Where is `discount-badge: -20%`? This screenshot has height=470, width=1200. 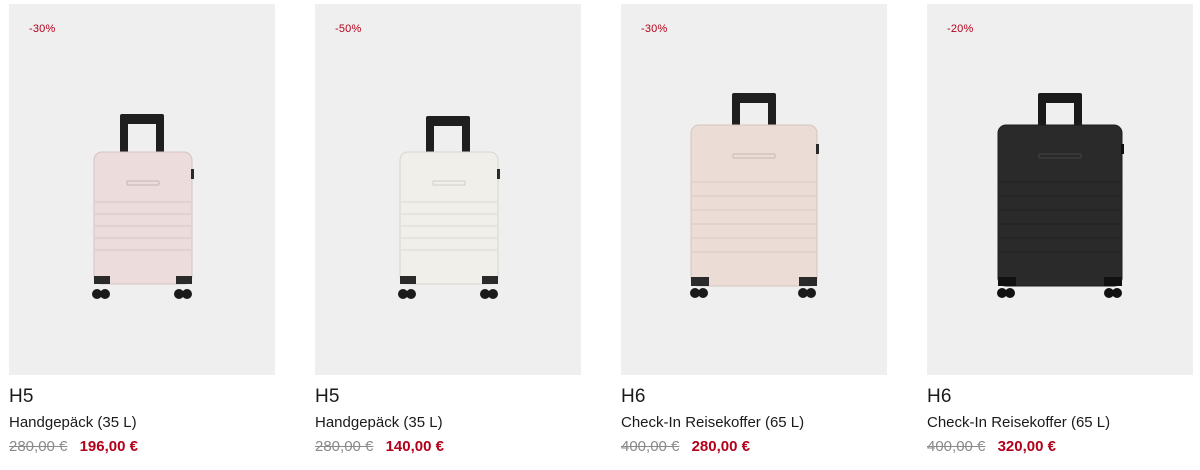 discount-badge: -20% is located at coordinates (960, 29).